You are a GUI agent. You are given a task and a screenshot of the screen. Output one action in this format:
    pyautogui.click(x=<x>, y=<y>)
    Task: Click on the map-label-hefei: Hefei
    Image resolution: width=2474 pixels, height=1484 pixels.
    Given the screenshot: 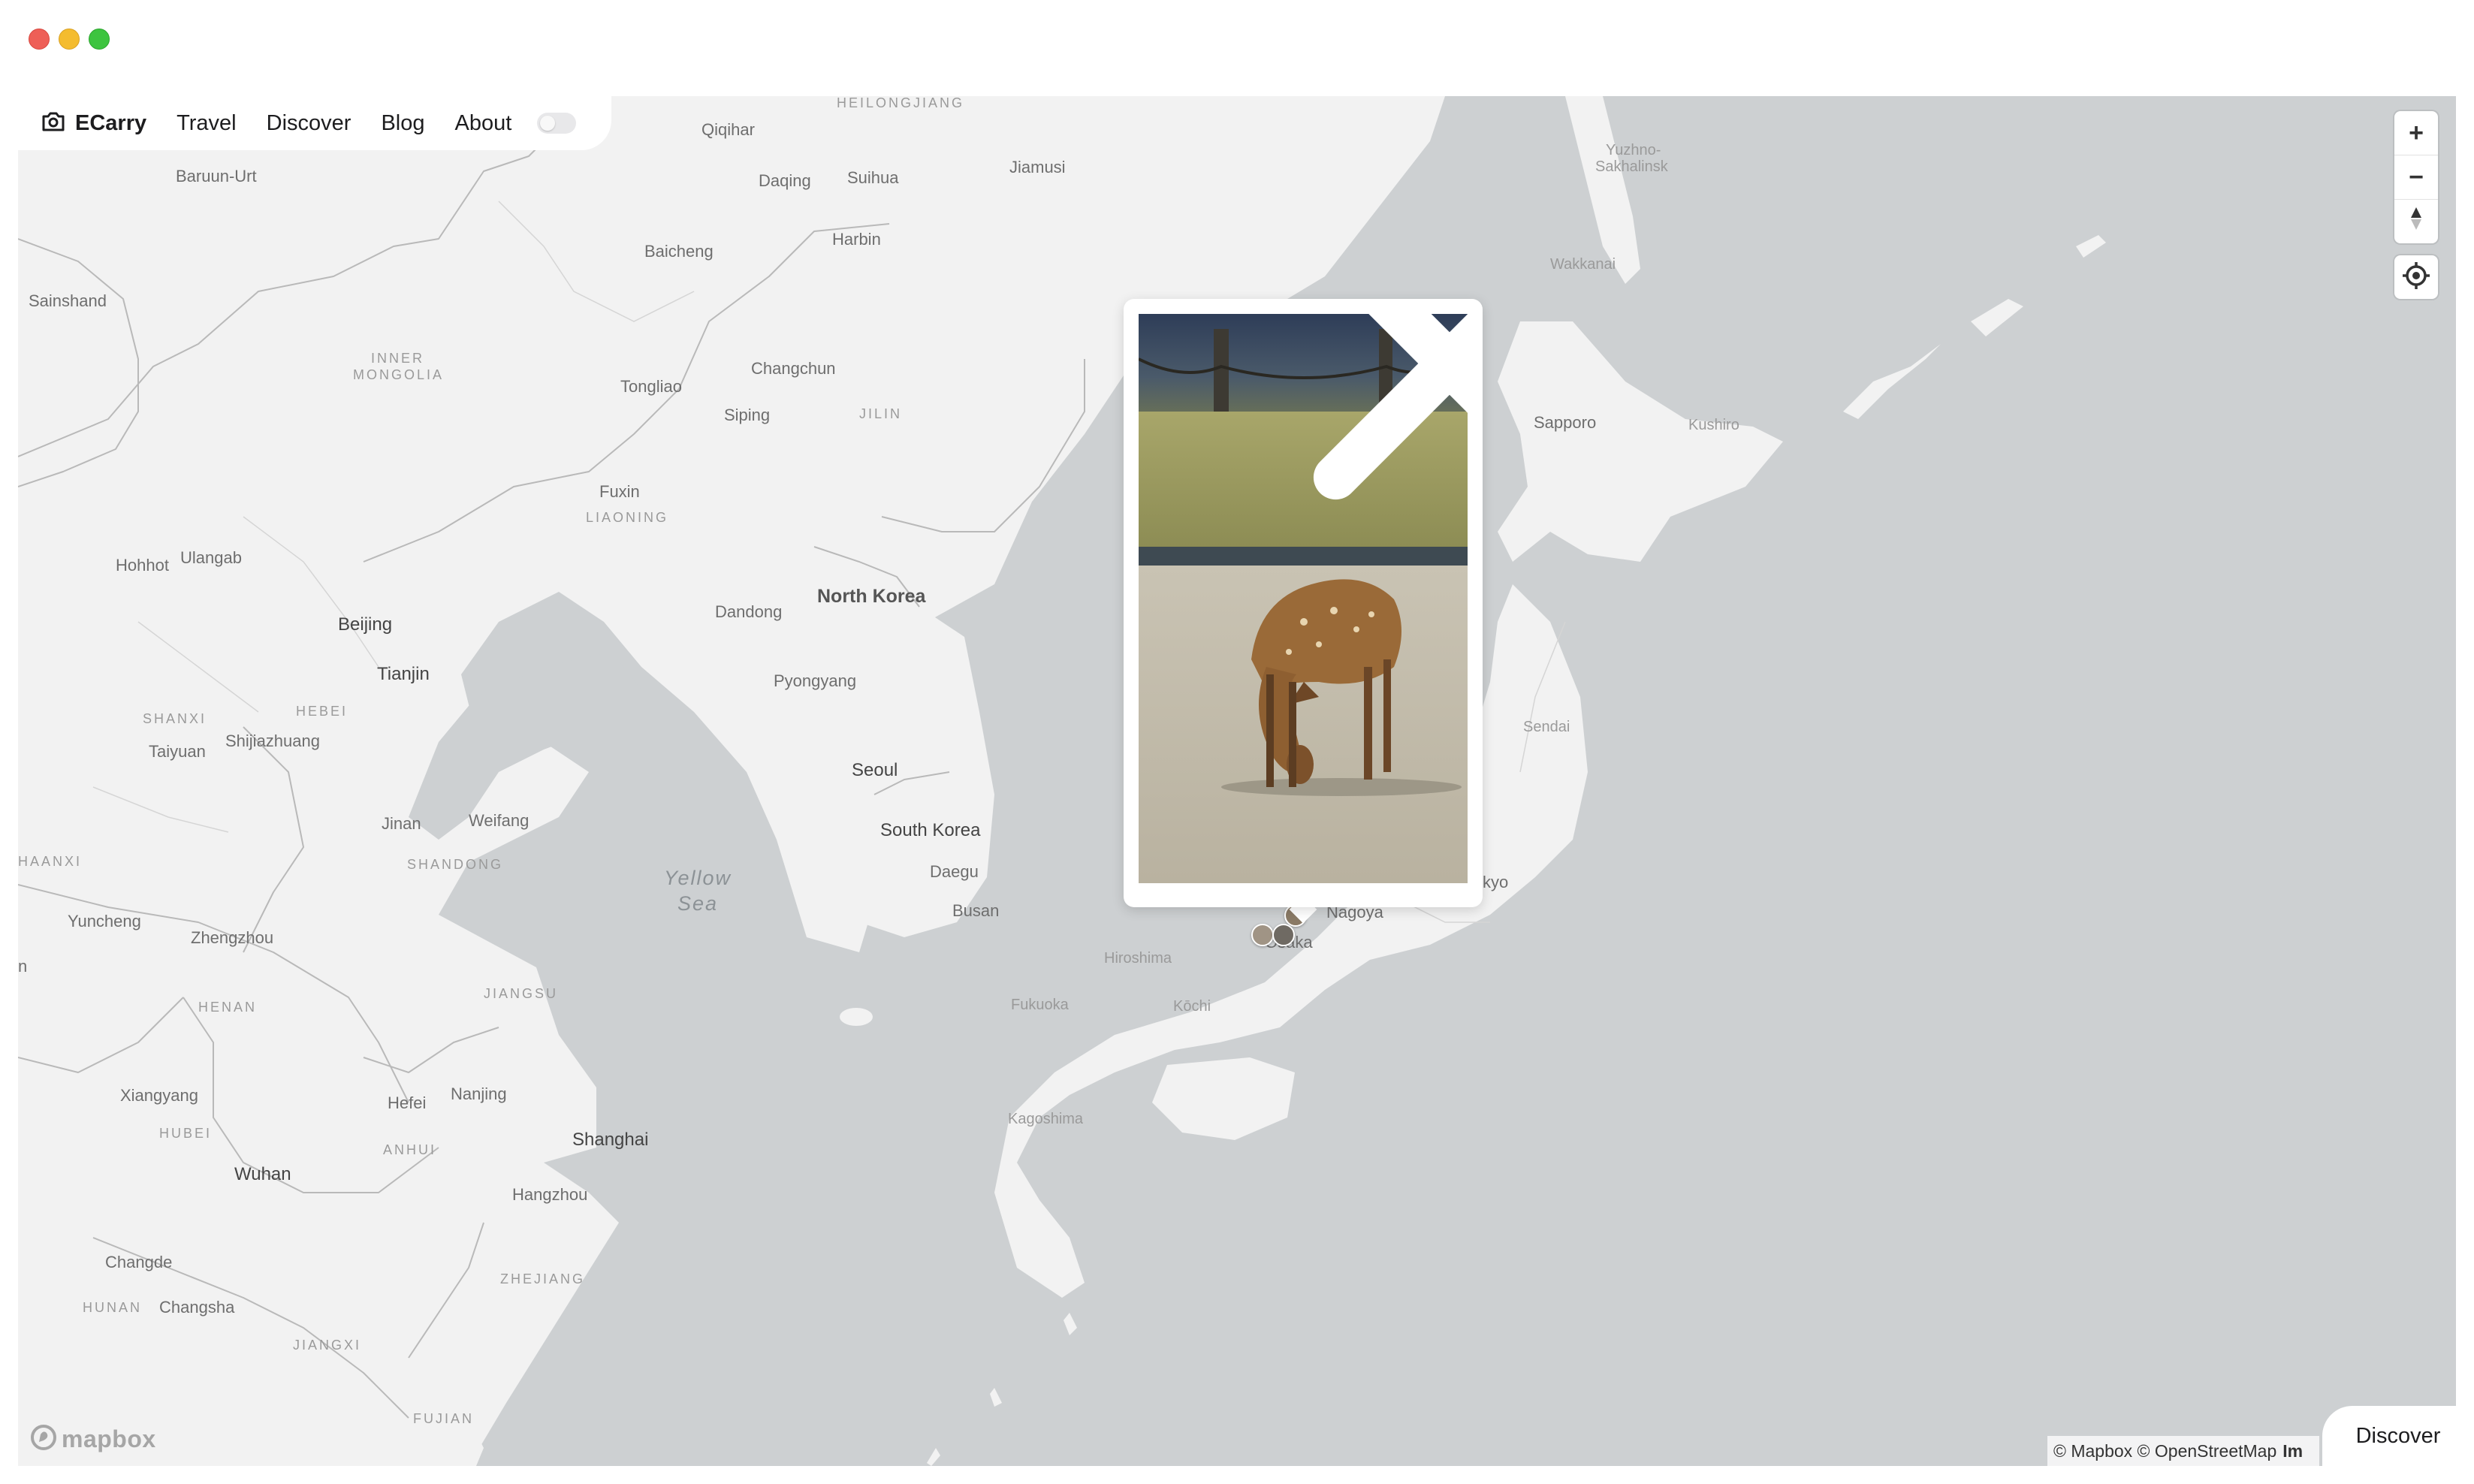 What is the action you would take?
    pyautogui.click(x=407, y=1102)
    